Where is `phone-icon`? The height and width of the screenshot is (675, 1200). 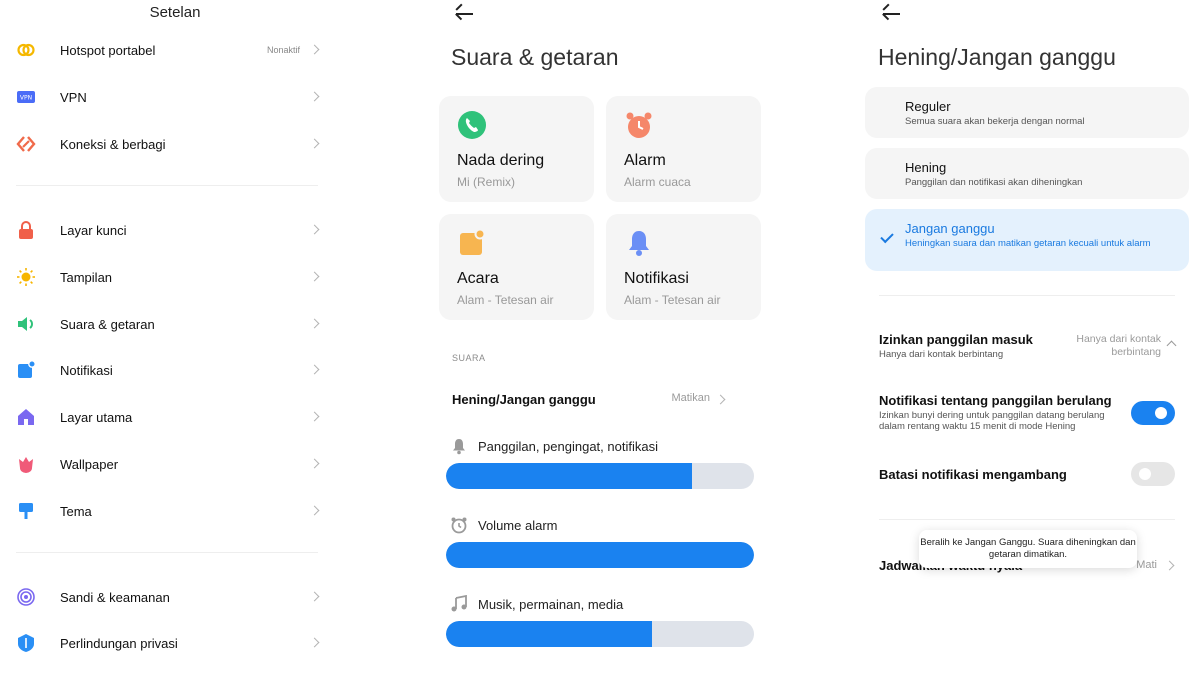 phone-icon is located at coordinates (472, 125).